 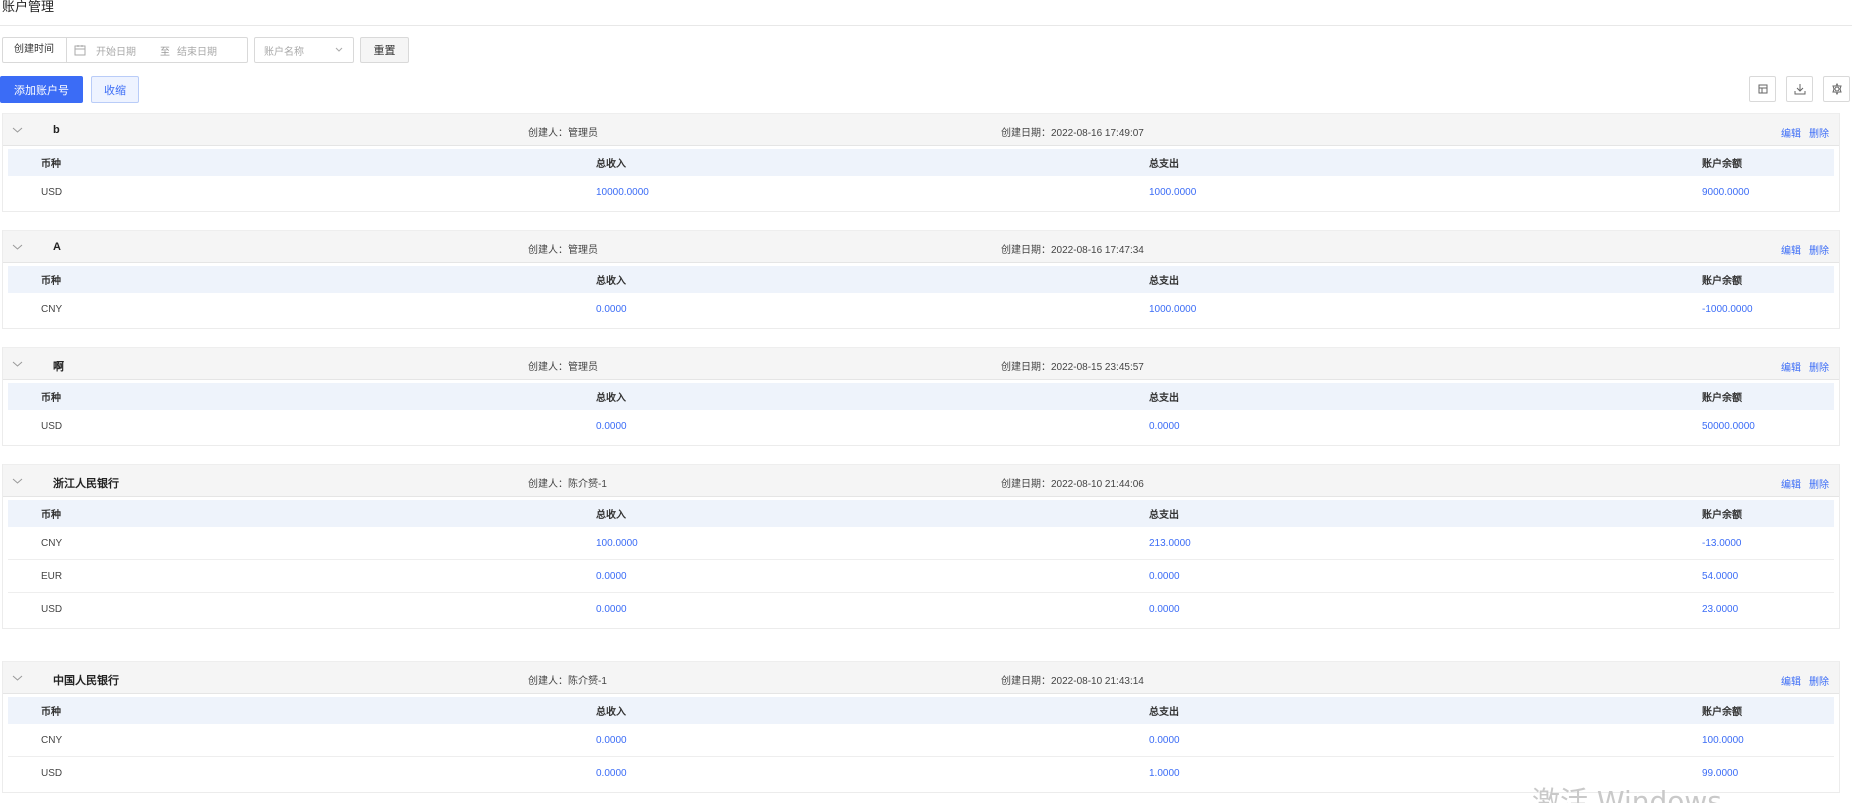 What do you see at coordinates (1170, 543) in the screenshot?
I see `total-expense-cell: 213.0000` at bounding box center [1170, 543].